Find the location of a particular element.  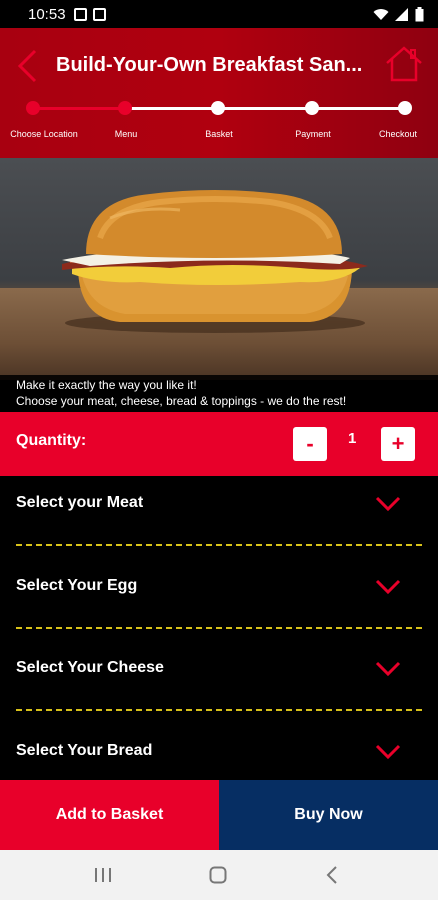

battery-icon is located at coordinates (419, 13).